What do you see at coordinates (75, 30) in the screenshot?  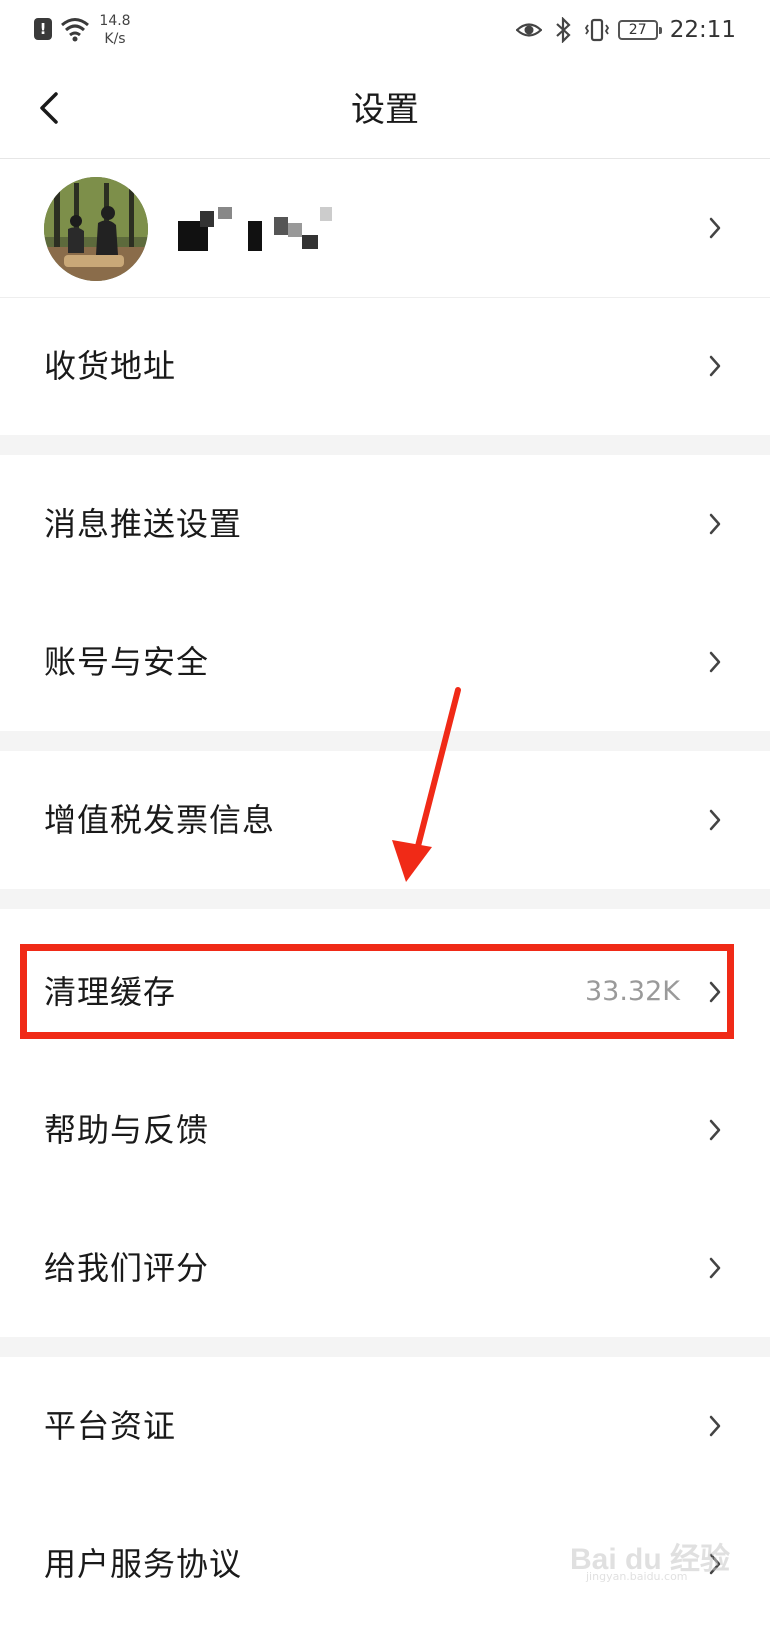 I see `wifi-icon` at bounding box center [75, 30].